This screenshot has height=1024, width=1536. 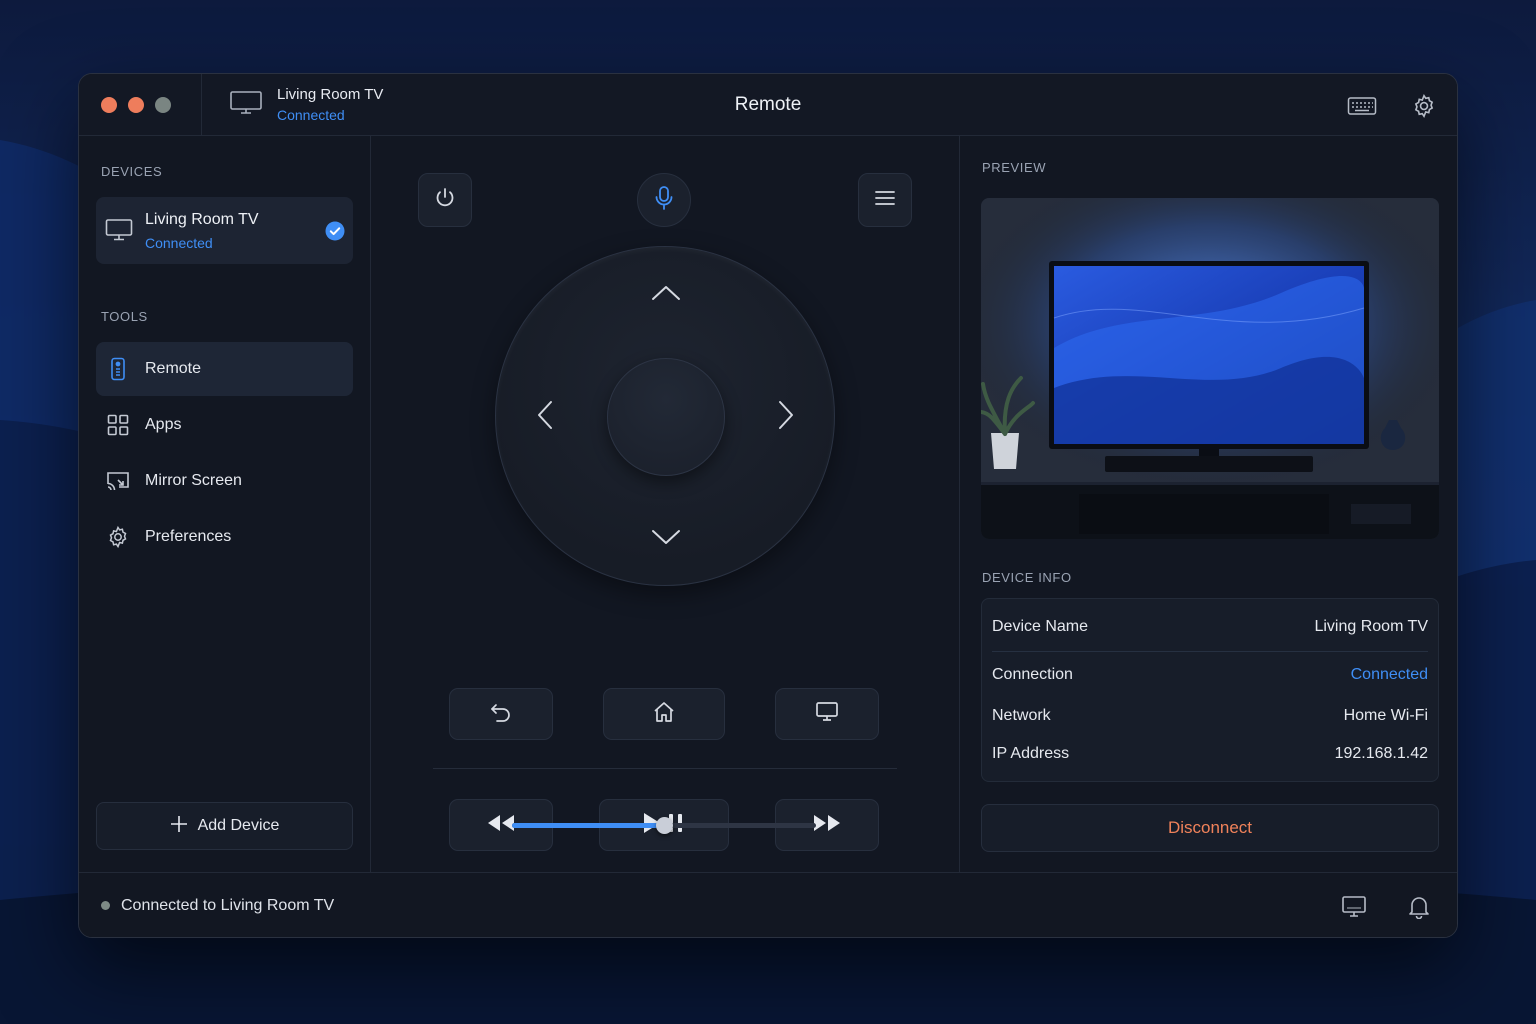 I want to click on devices-section-label: DEVICES, so click(x=132, y=171).